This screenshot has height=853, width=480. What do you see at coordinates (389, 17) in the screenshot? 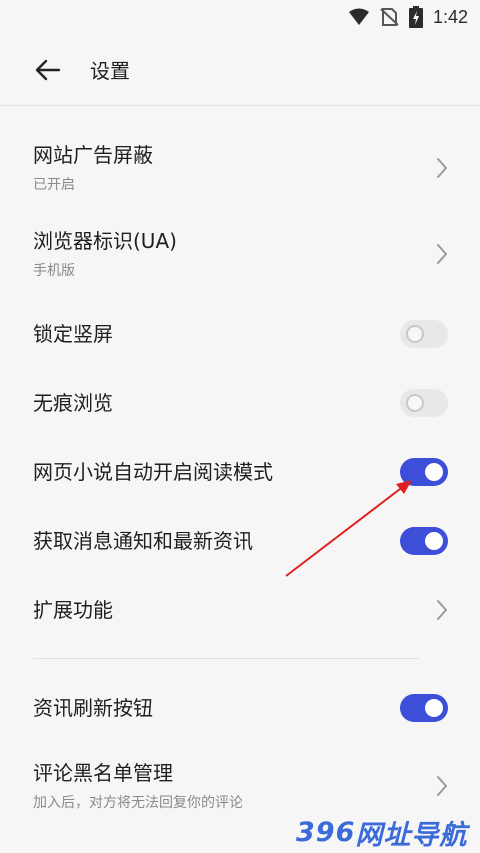
I see `no-sim-icon` at bounding box center [389, 17].